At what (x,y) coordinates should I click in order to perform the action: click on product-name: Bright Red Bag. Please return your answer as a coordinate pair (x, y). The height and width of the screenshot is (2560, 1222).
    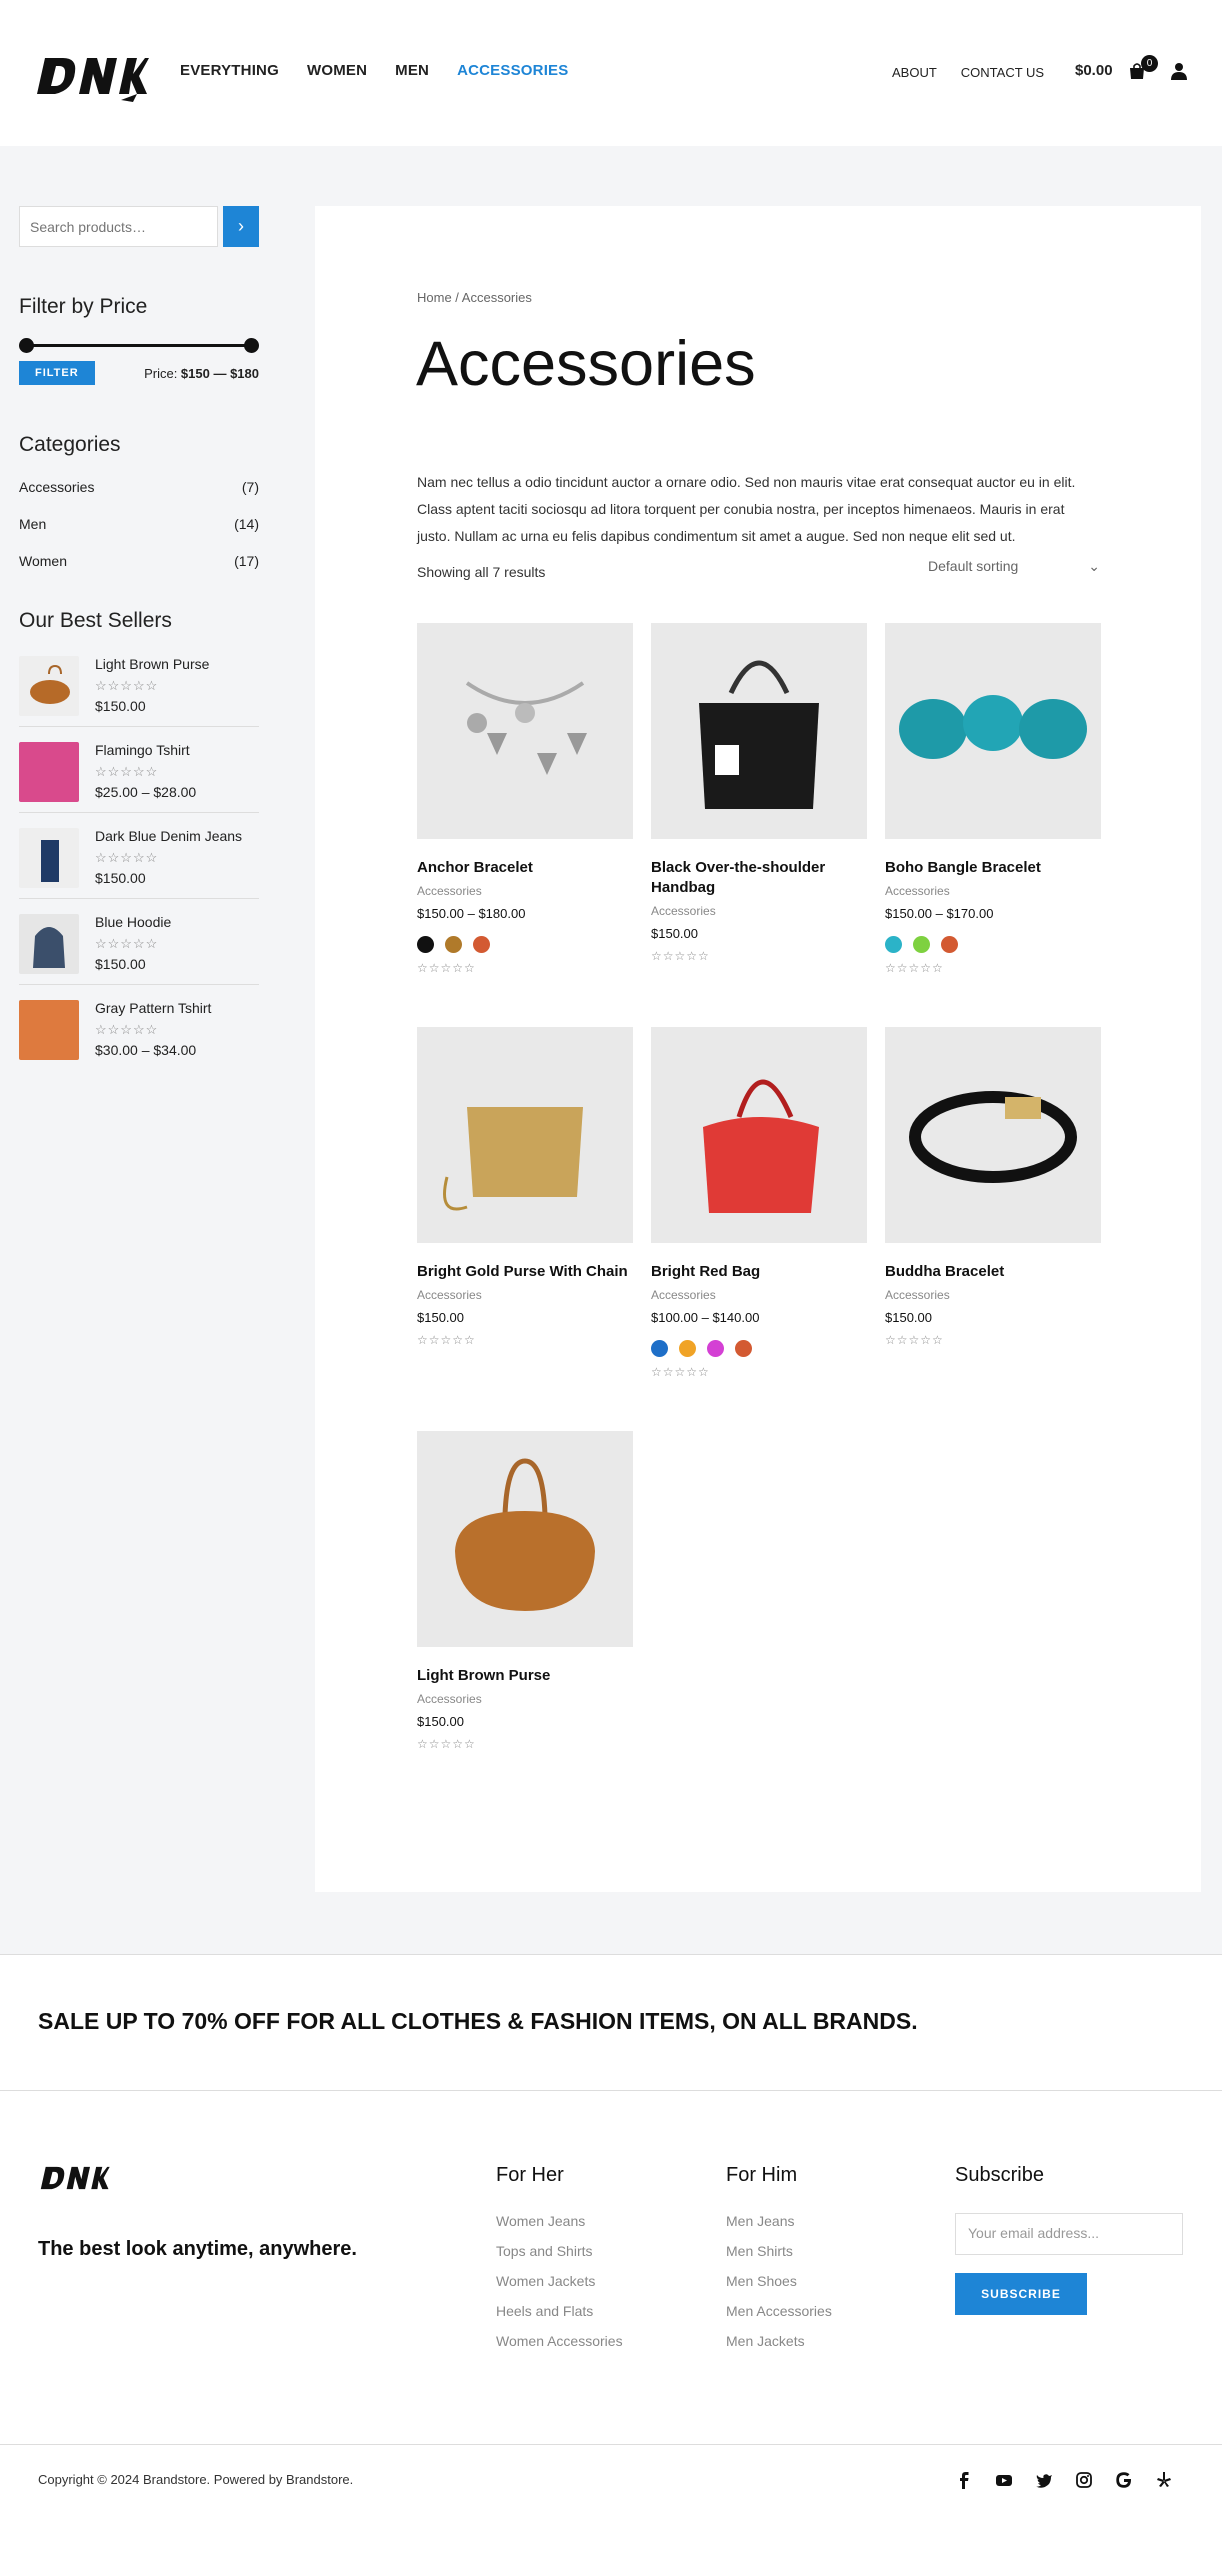
    Looking at the image, I should click on (759, 1272).